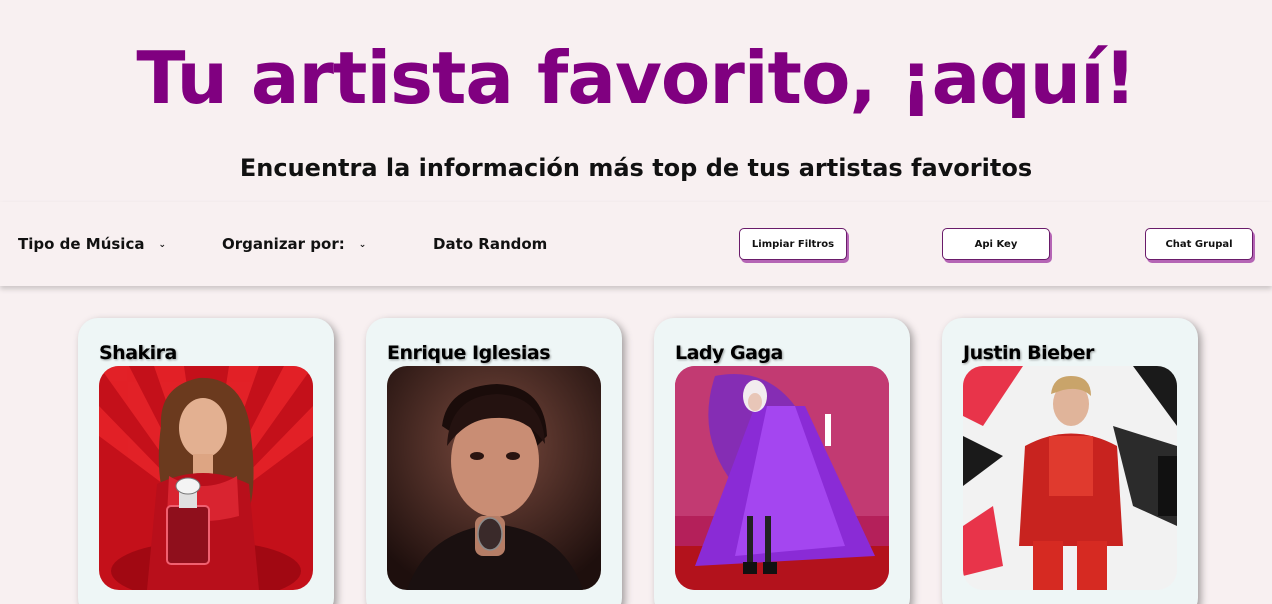  I want to click on artist-card: Justin Bieber, so click(1070, 461).